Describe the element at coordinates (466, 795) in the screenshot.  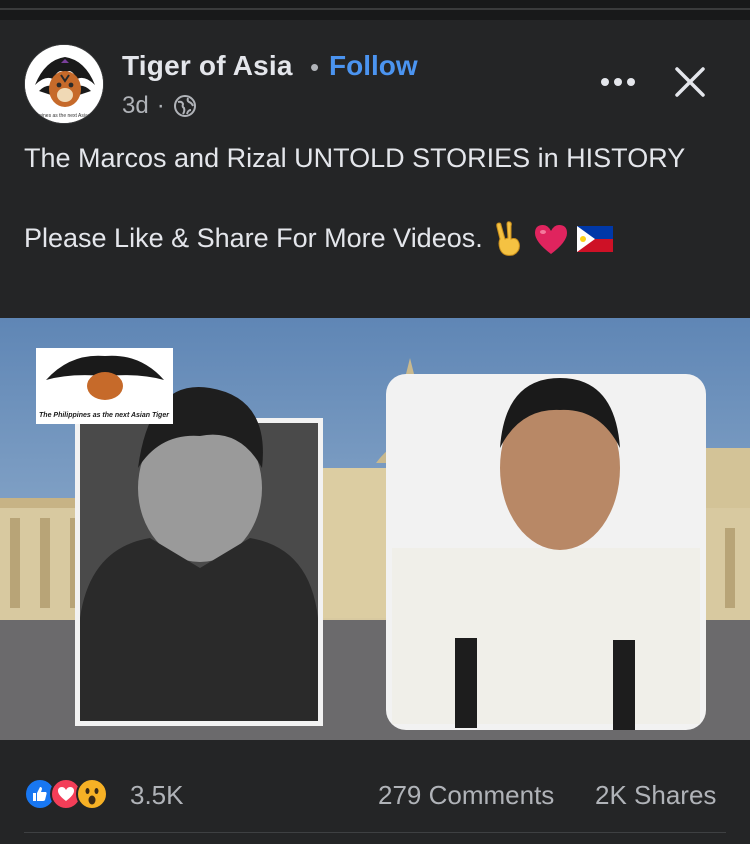
I see `comments-count: 279 Comments` at that location.